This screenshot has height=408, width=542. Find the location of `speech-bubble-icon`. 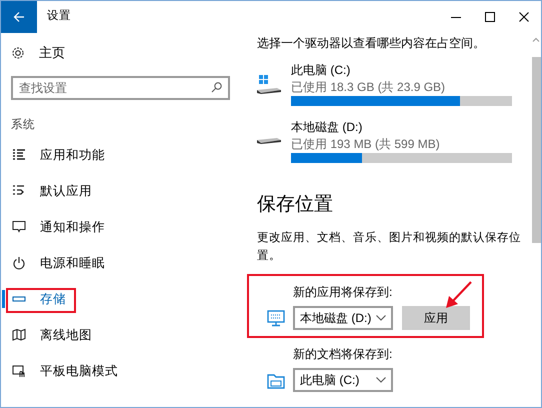

speech-bubble-icon is located at coordinates (19, 227).